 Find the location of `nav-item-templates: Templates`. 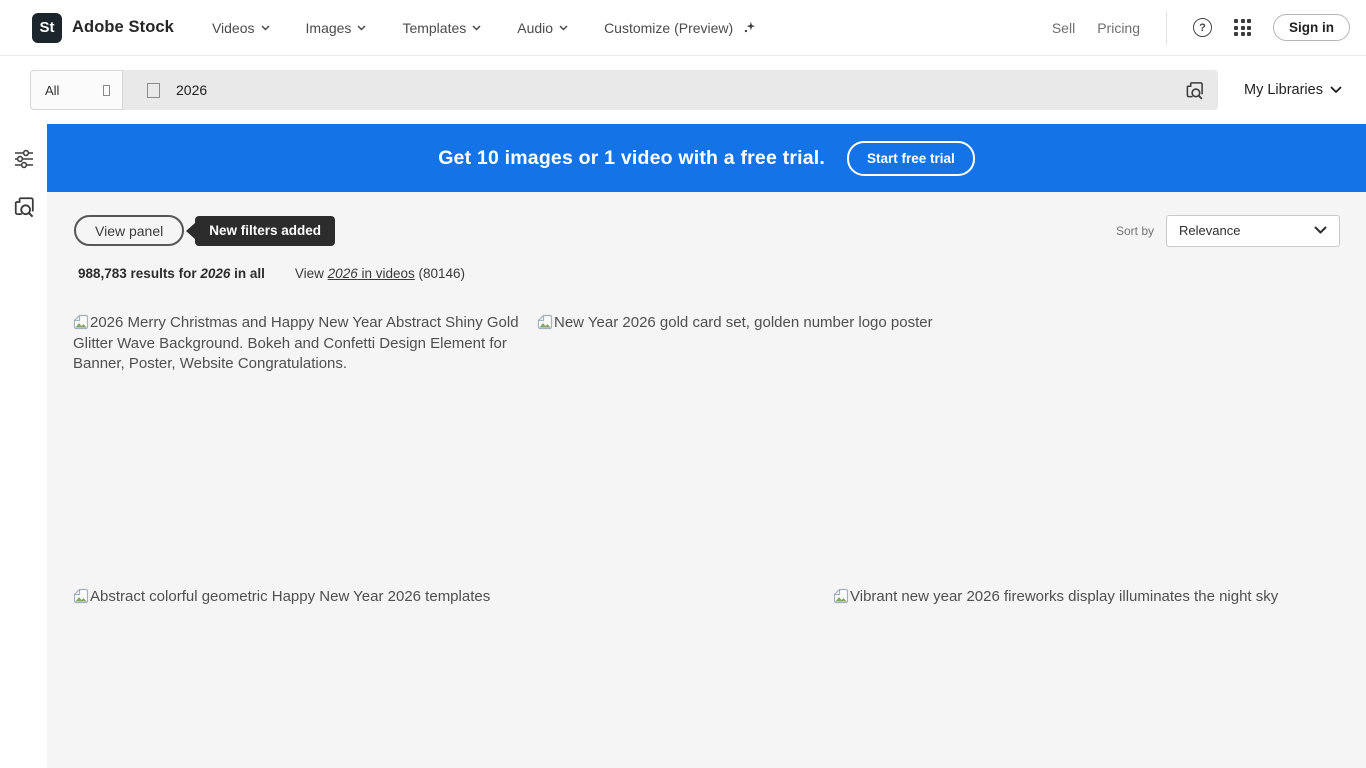

nav-item-templates: Templates is located at coordinates (441, 28).